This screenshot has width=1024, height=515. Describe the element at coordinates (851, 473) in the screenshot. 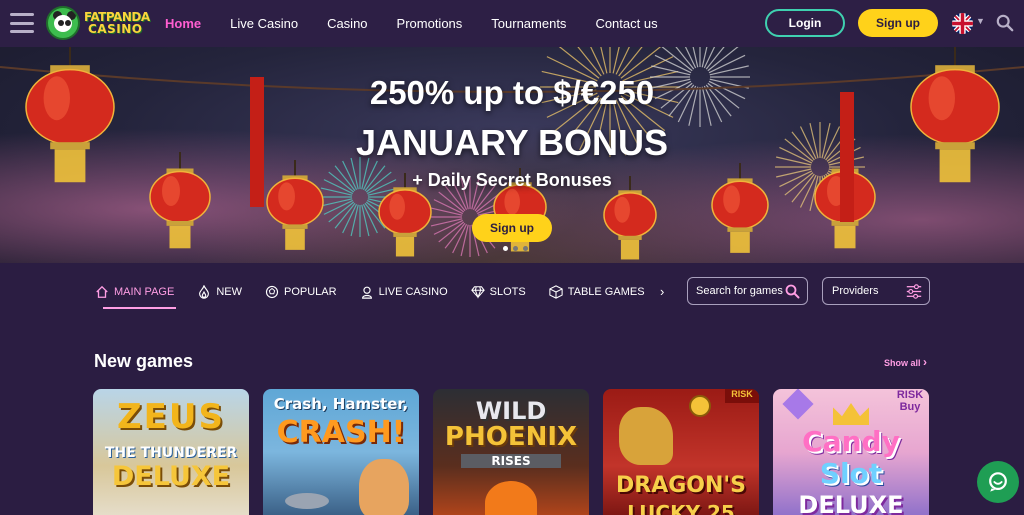

I see `game-title-line2: Slot` at that location.